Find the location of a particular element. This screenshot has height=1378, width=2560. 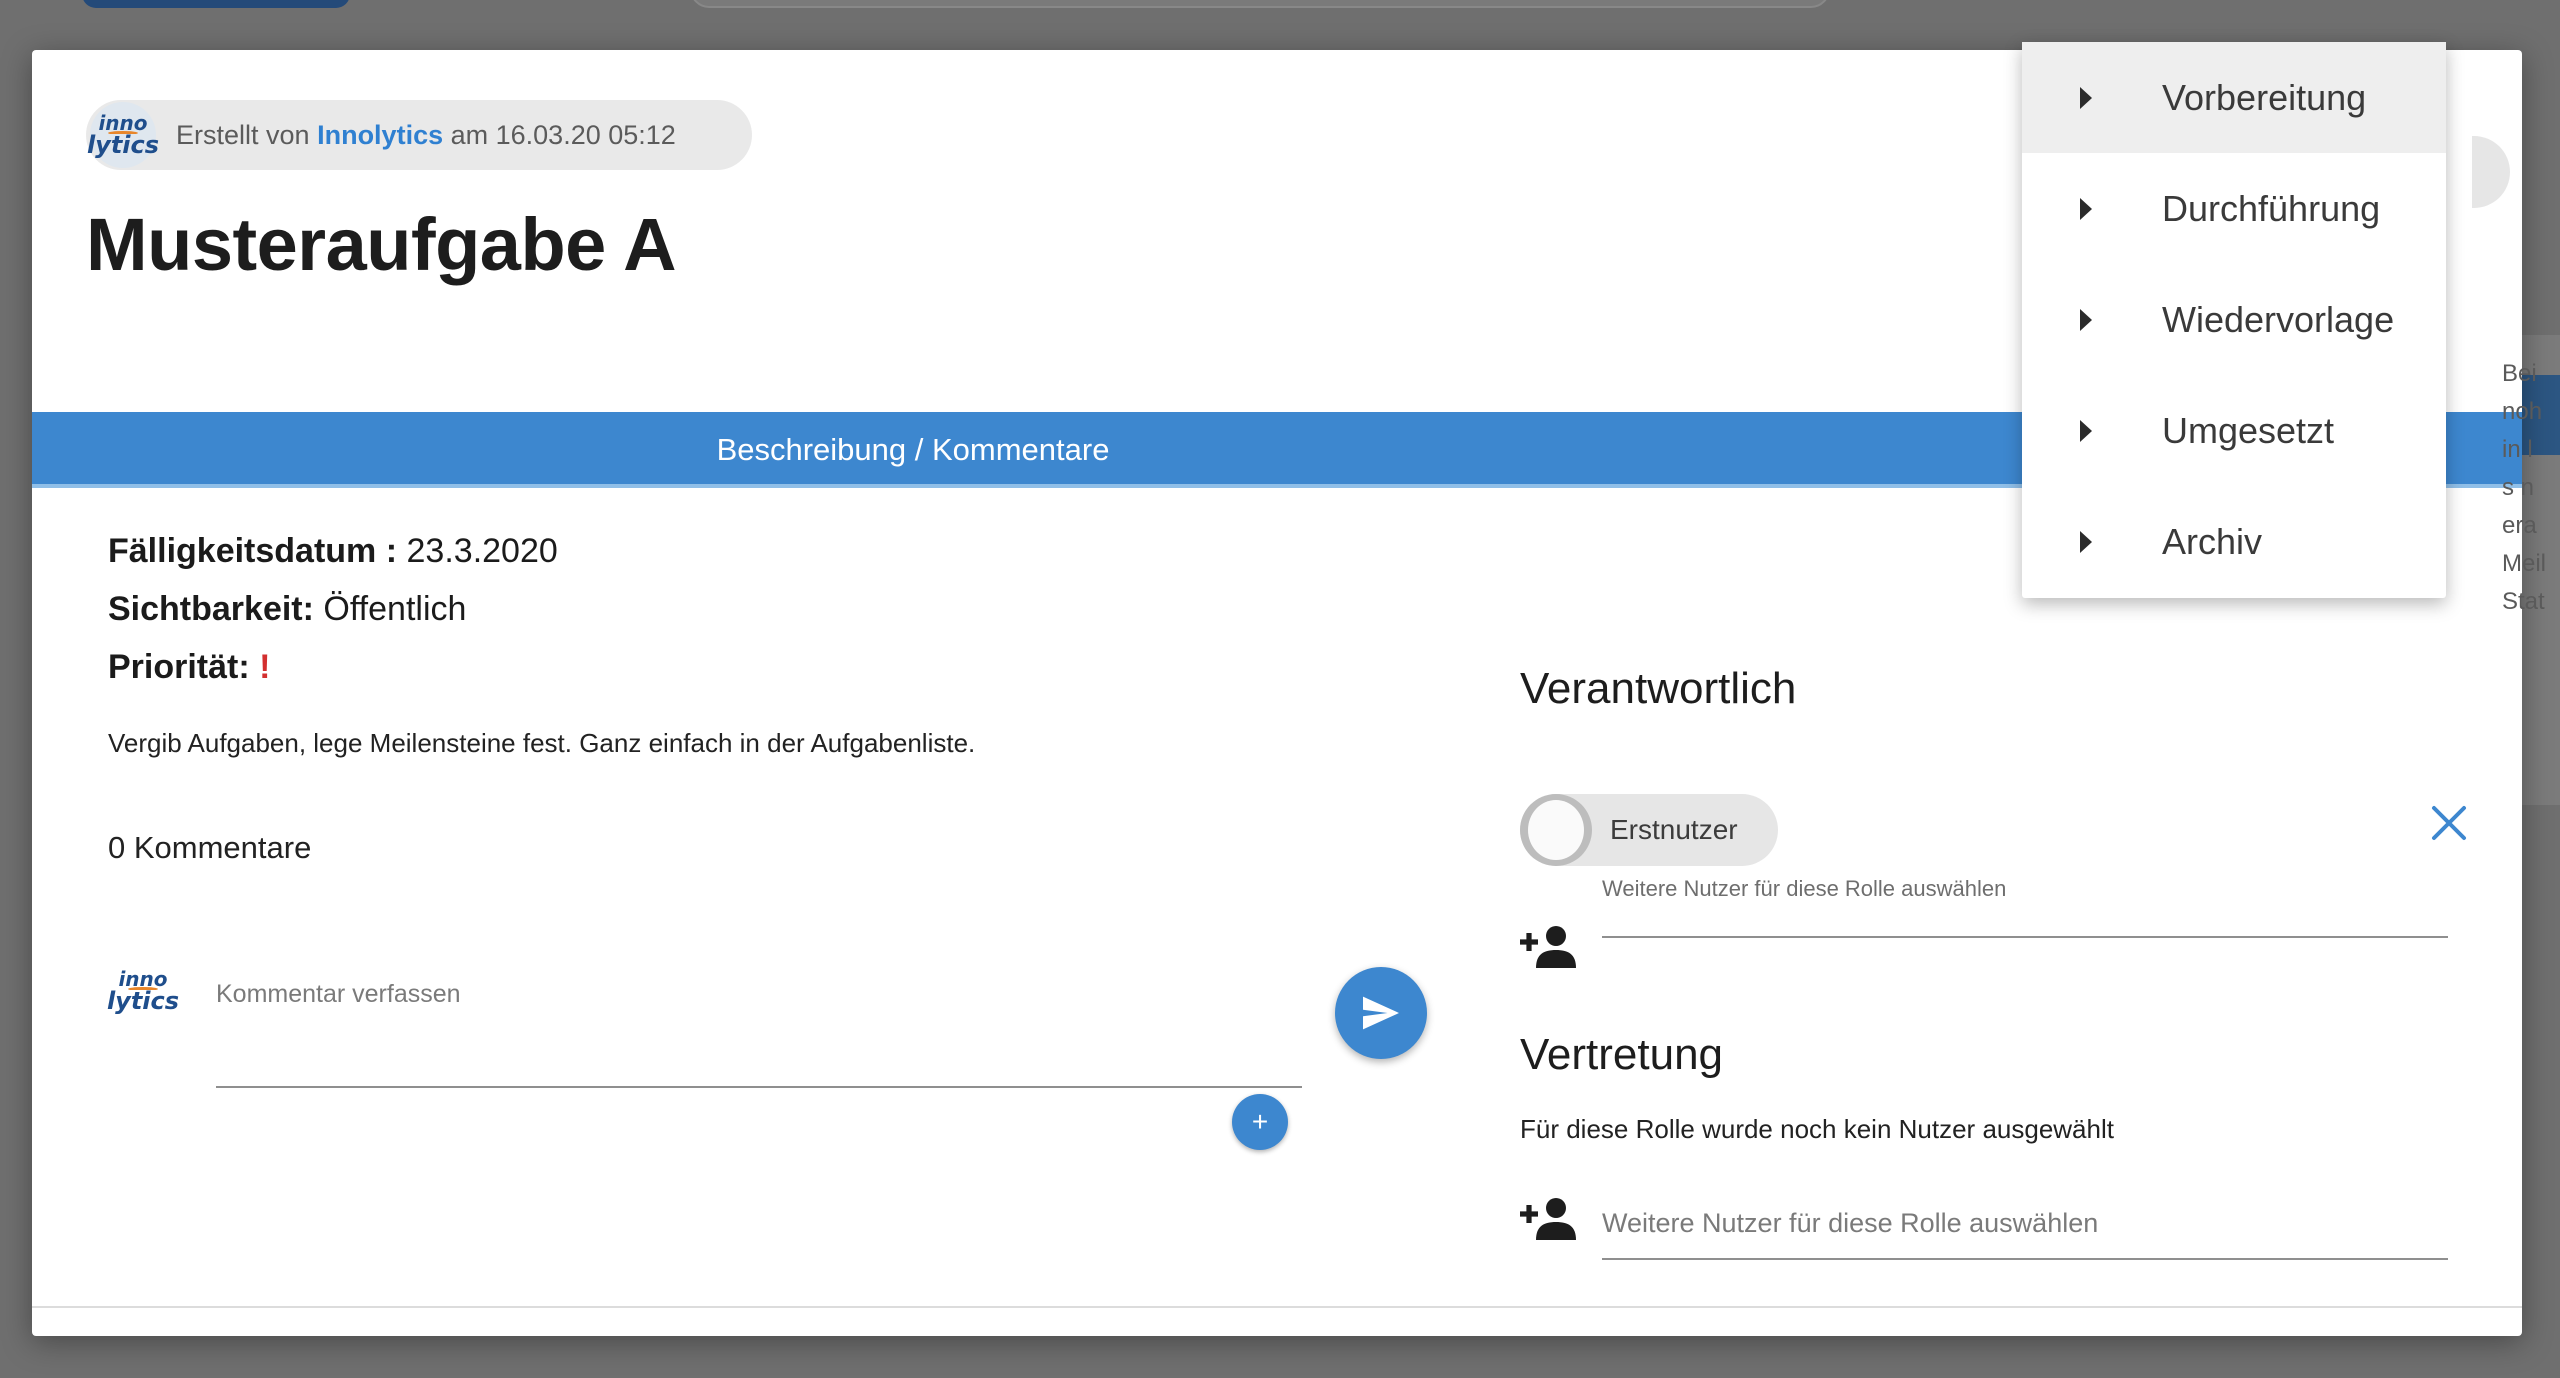

status-menu-item-label: Vorbereitung is located at coordinates (2264, 97).